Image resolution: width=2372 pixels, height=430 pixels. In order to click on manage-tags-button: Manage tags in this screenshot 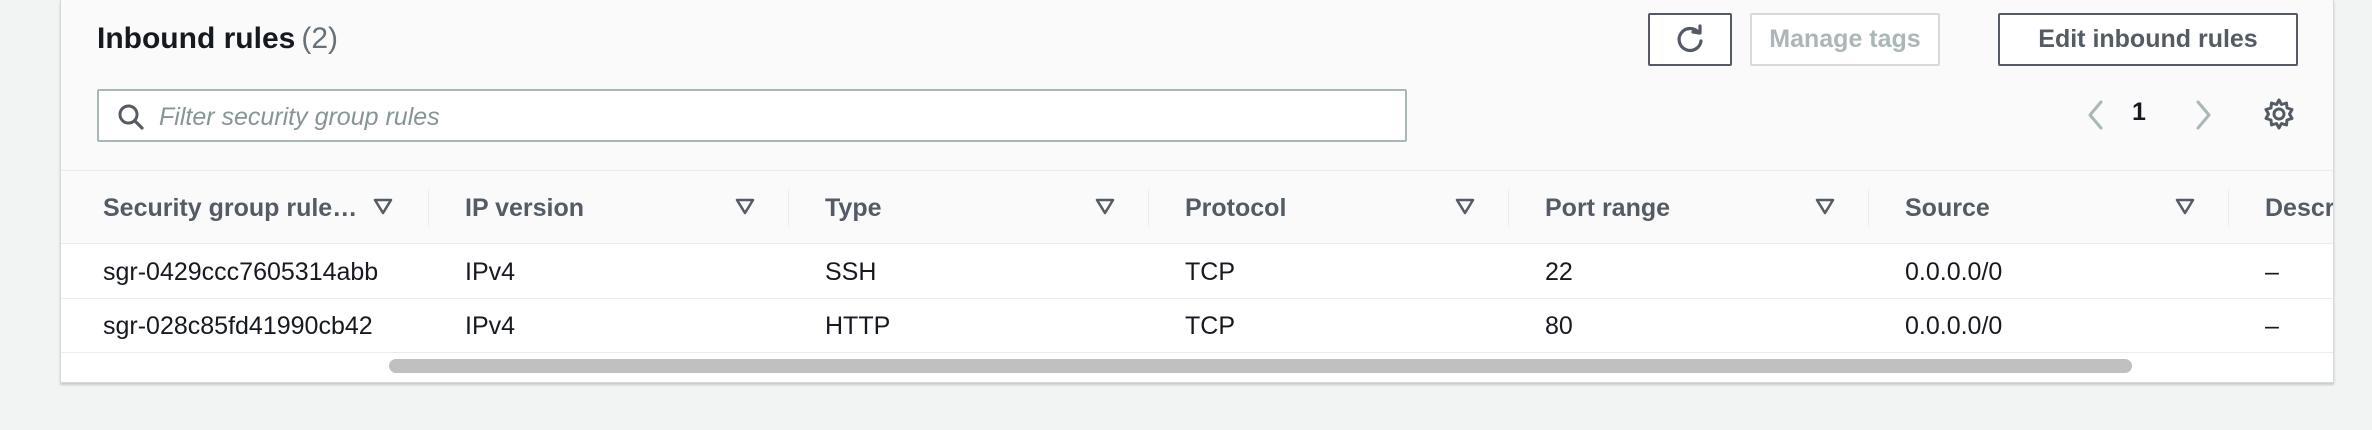, I will do `click(1845, 39)`.